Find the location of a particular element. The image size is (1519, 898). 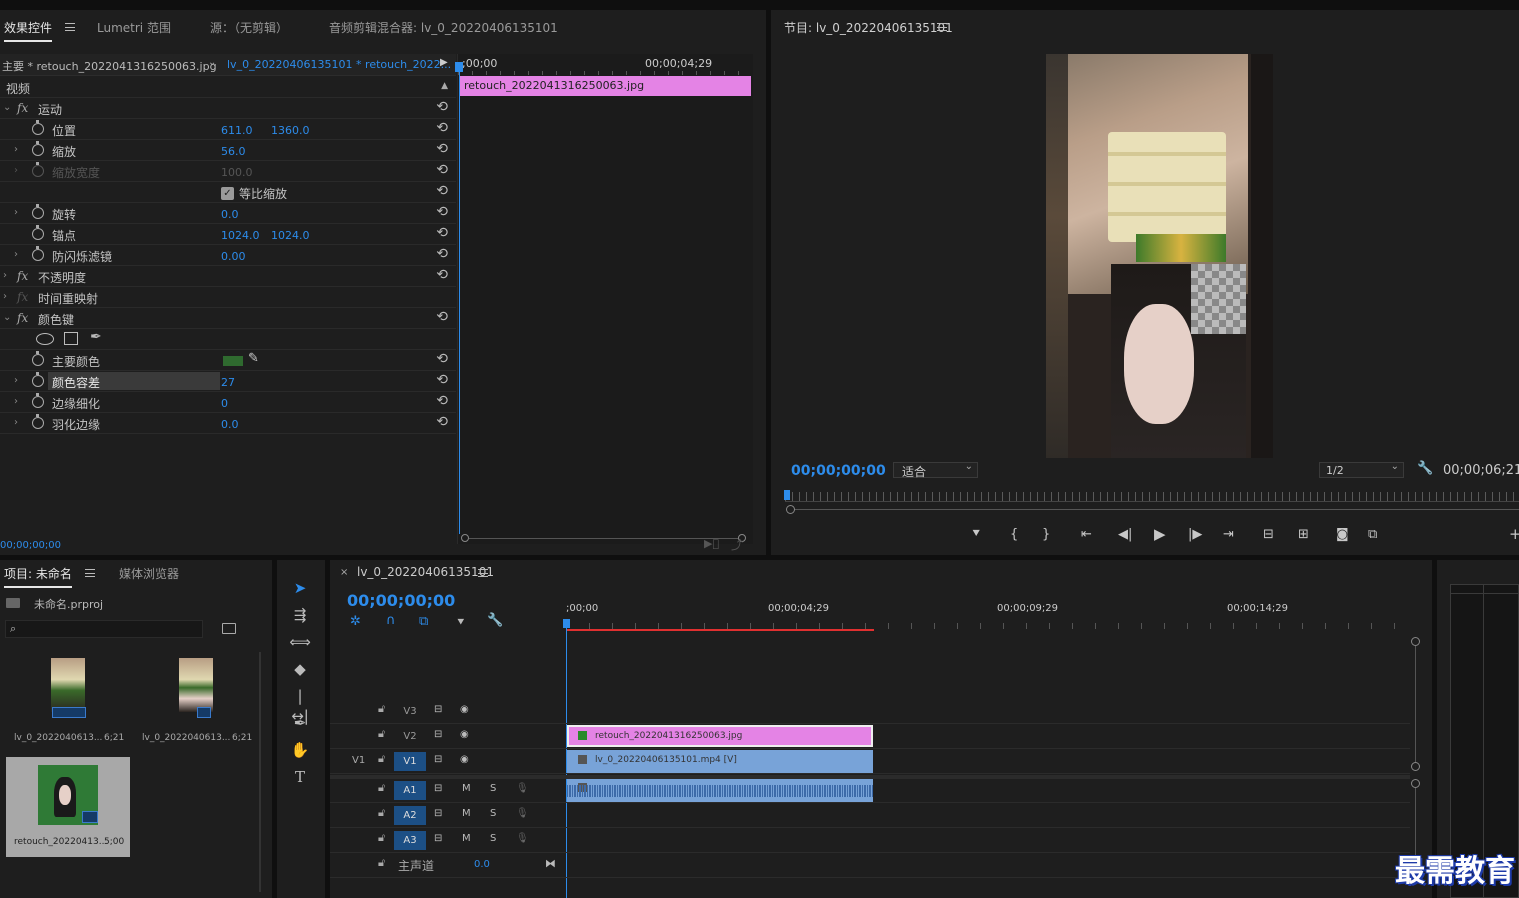

feather-value: 0.0 is located at coordinates (230, 424).